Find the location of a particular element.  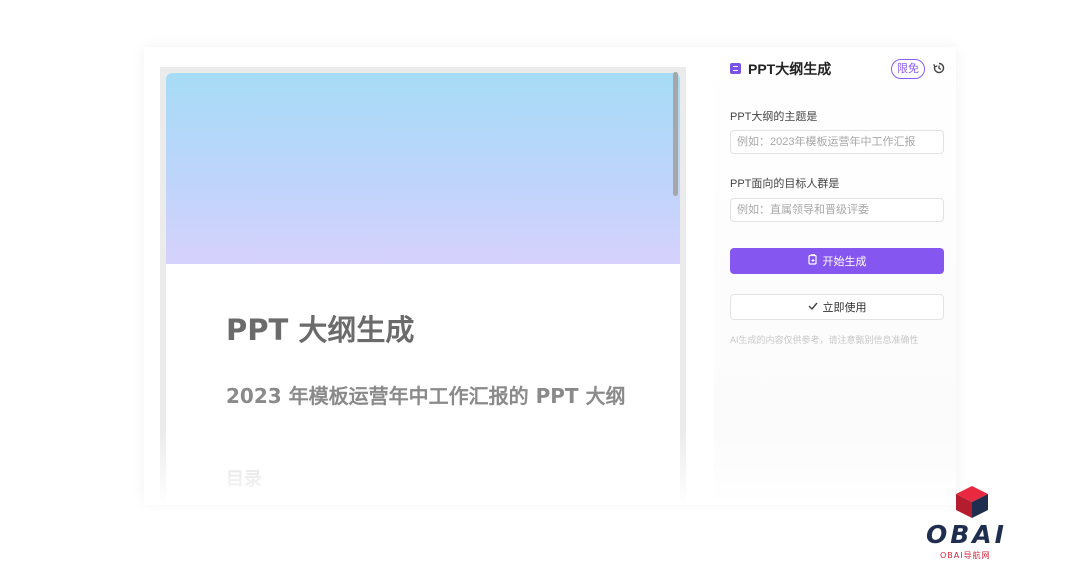

watermark-logo: OBAI OBAI导航网 is located at coordinates (972, 524).